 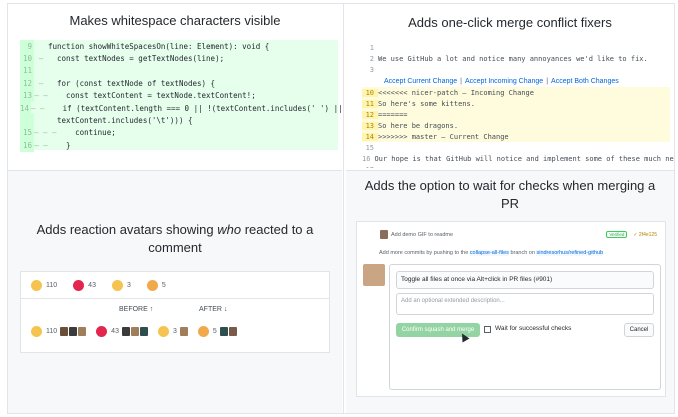 What do you see at coordinates (45, 133) in the screenshot?
I see `whitespace-marker: — — —` at bounding box center [45, 133].